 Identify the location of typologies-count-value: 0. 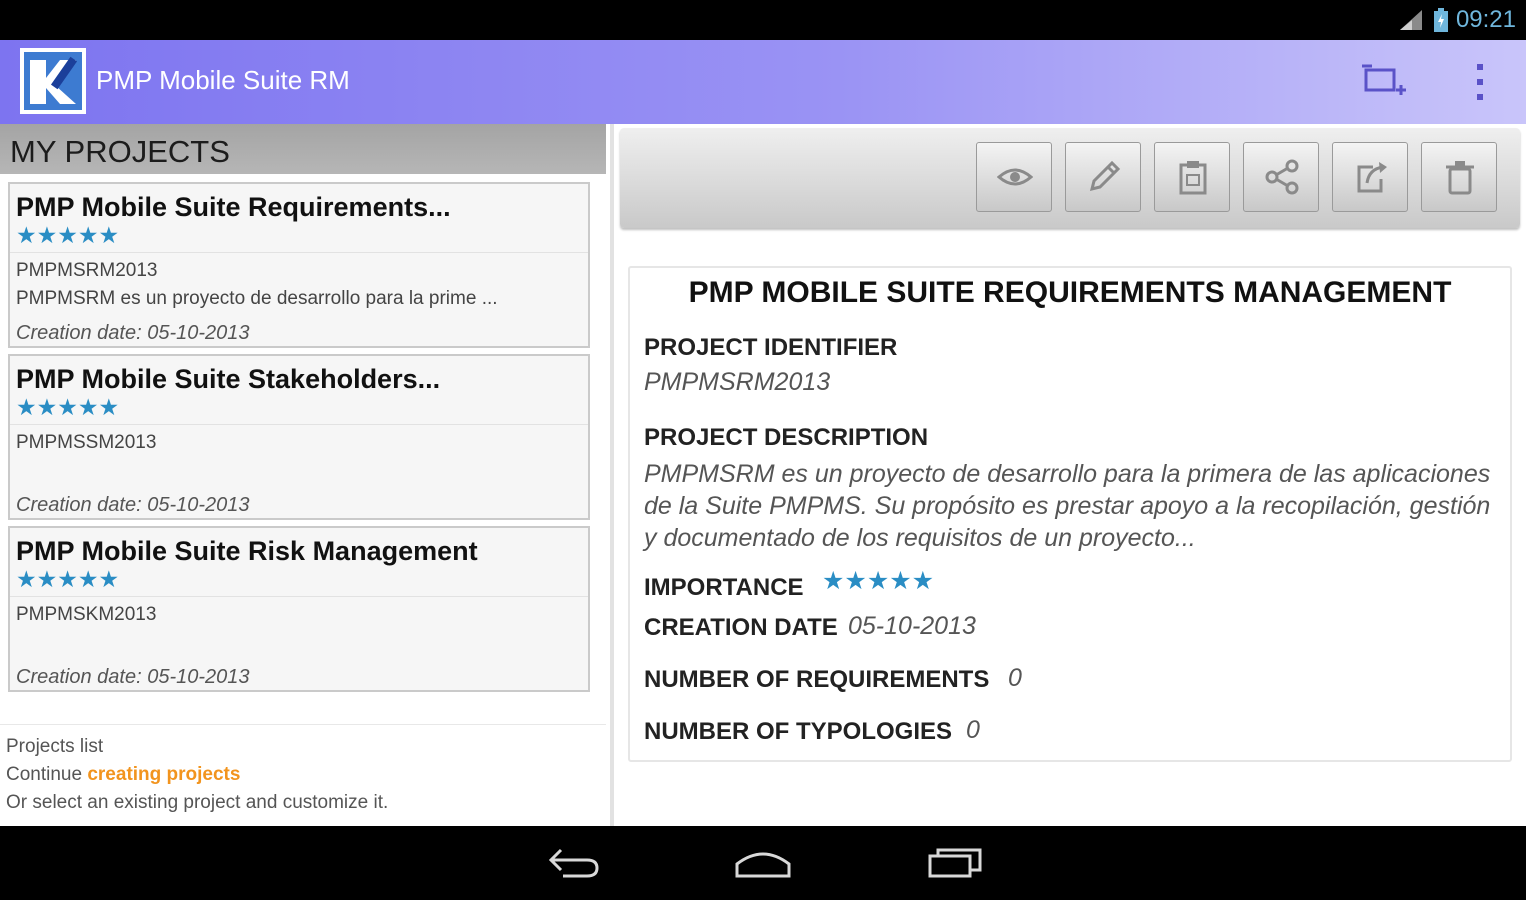
(973, 730).